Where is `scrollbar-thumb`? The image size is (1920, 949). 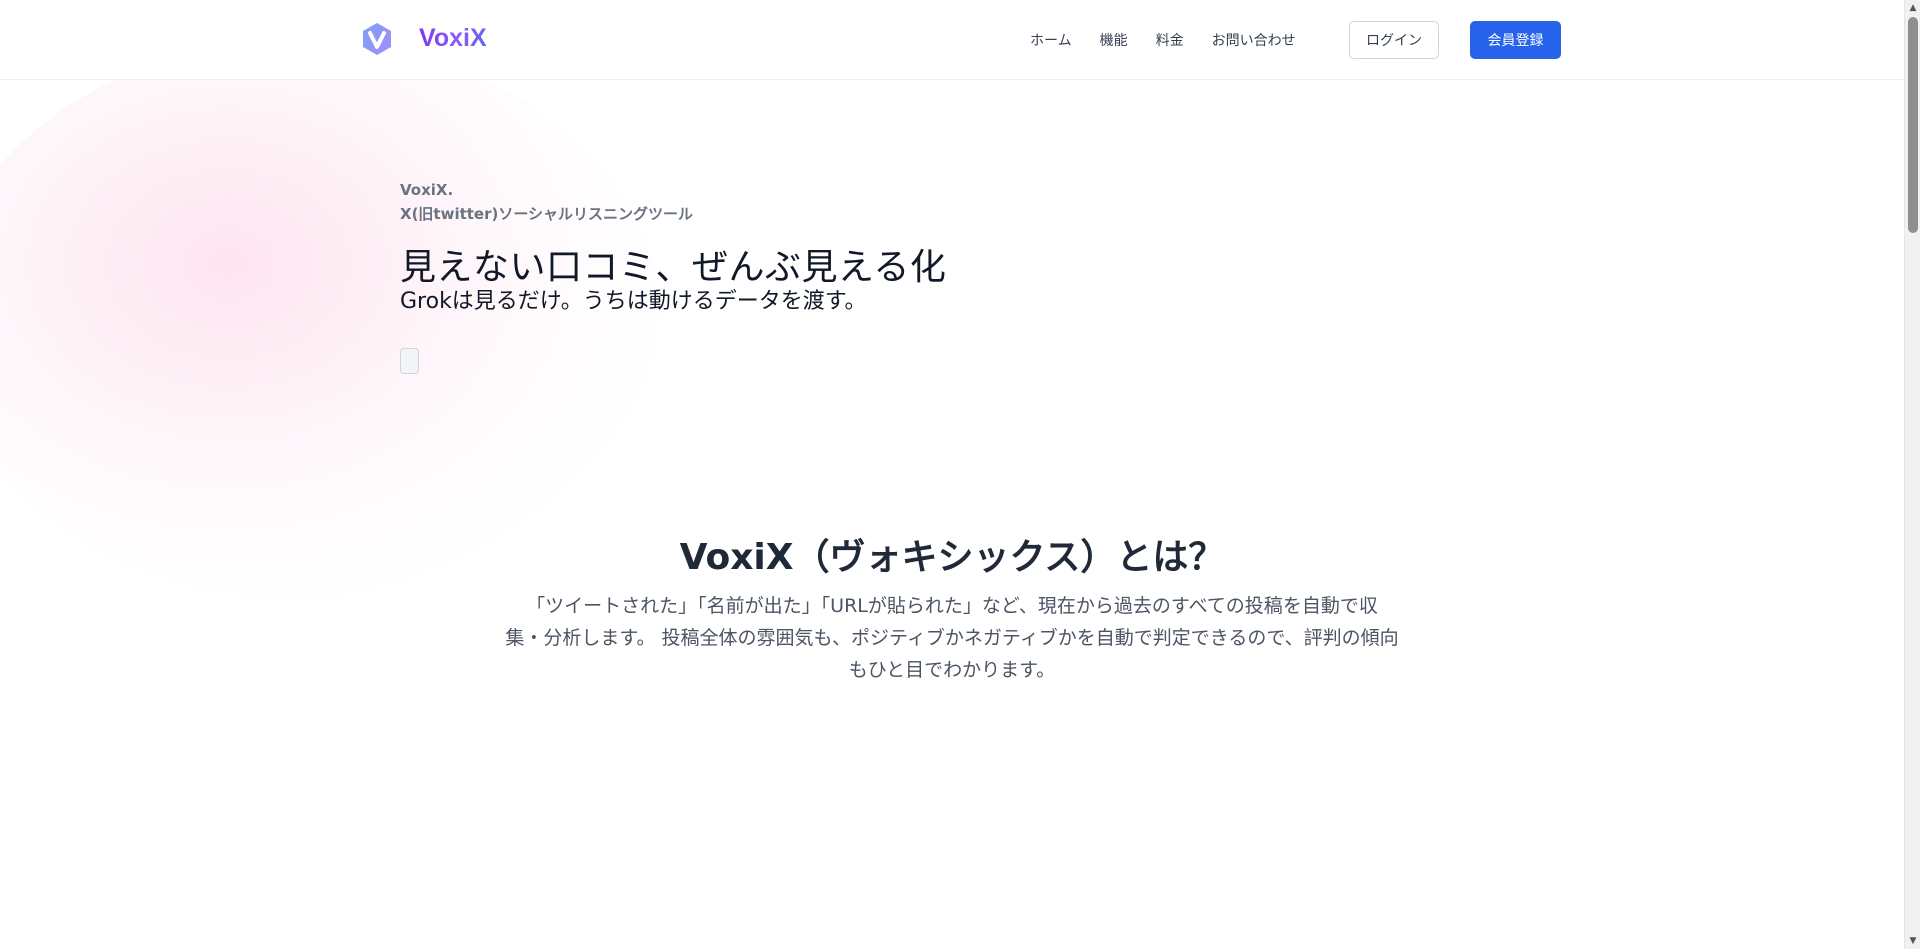 scrollbar-thumb is located at coordinates (1913, 125).